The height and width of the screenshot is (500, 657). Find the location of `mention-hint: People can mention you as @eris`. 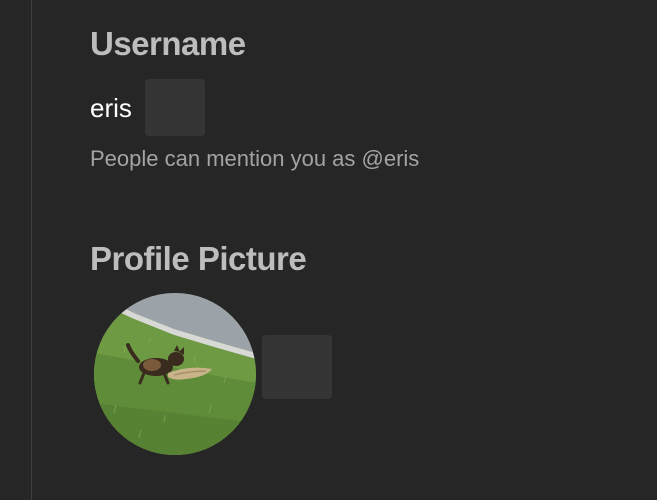

mention-hint: People can mention you as @eris is located at coordinates (255, 158).